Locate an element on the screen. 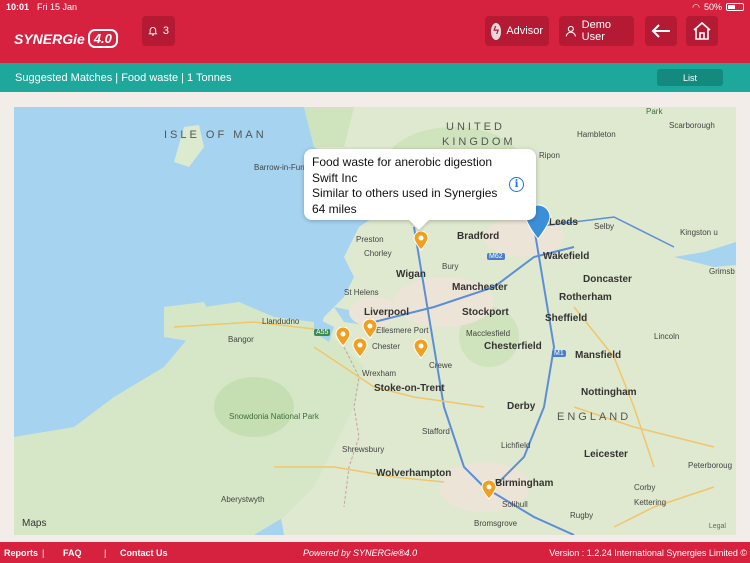 This screenshot has height=563, width=750. arrow-left-icon is located at coordinates (660, 31).